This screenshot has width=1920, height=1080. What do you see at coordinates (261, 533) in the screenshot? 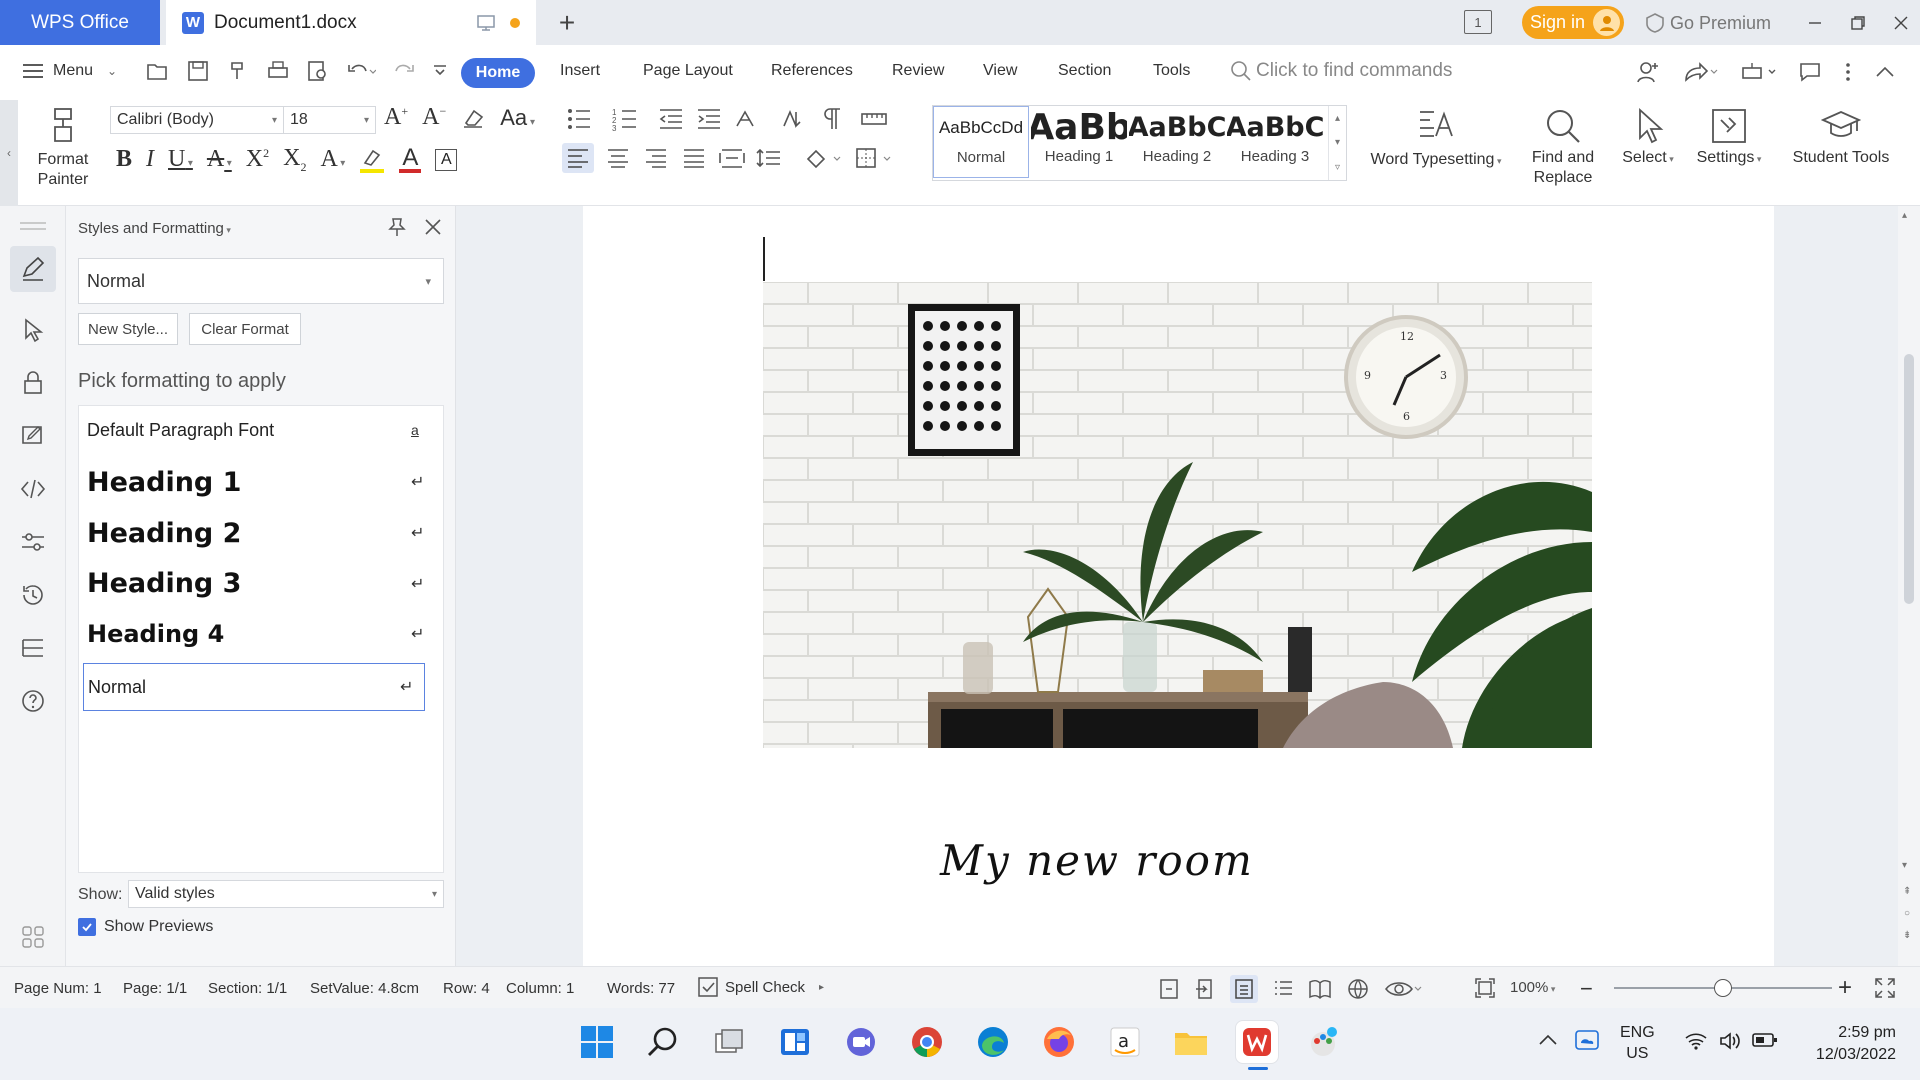
I see `list-item-heading-2: Heading 2 ↵` at bounding box center [261, 533].